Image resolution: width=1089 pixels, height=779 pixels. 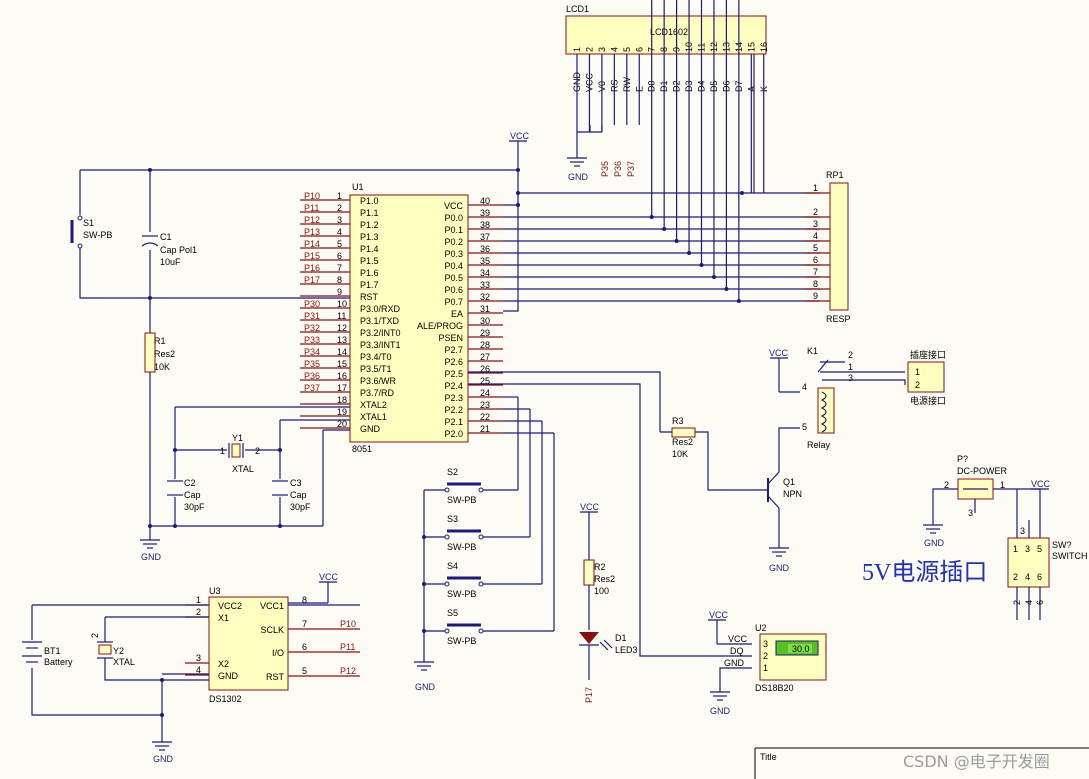 What do you see at coordinates (720, 703) in the screenshot?
I see `gnd-ds18b20: GND` at bounding box center [720, 703].